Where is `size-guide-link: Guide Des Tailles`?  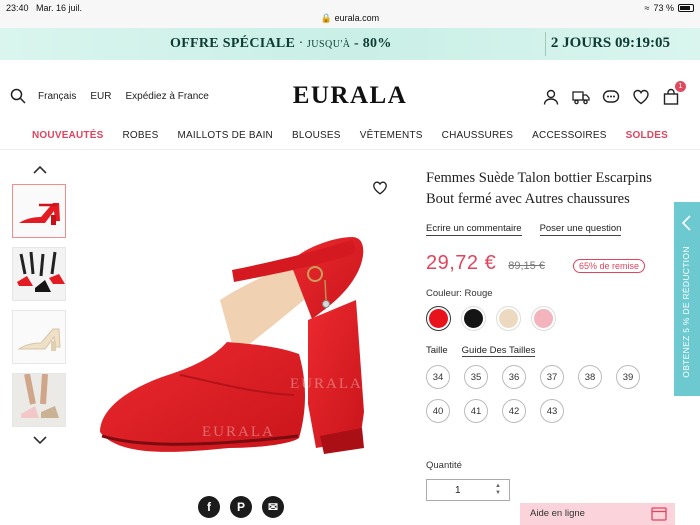
size-guide-link: Guide Des Tailles is located at coordinates (498, 351).